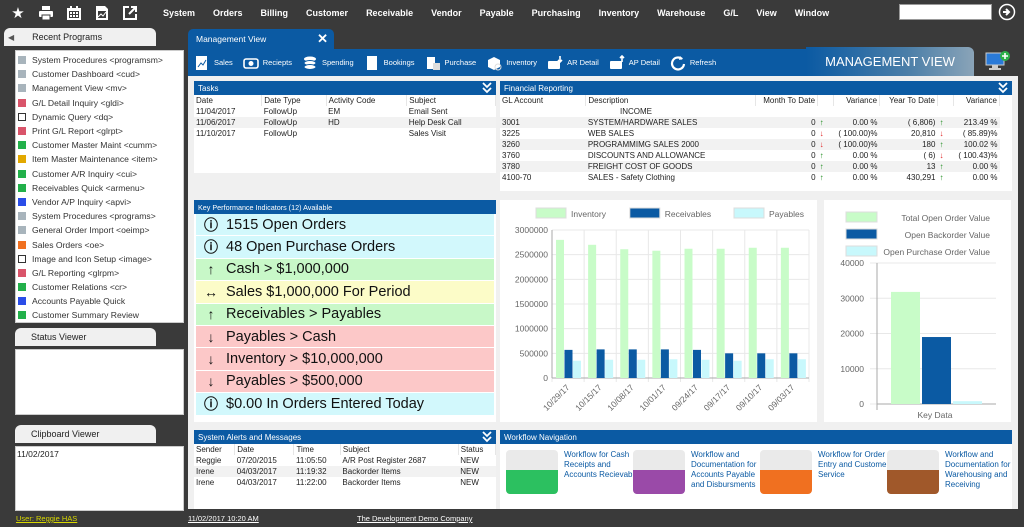 This screenshot has width=1024, height=527. I want to click on tab-management-view: Management View ✕, so click(261, 39).